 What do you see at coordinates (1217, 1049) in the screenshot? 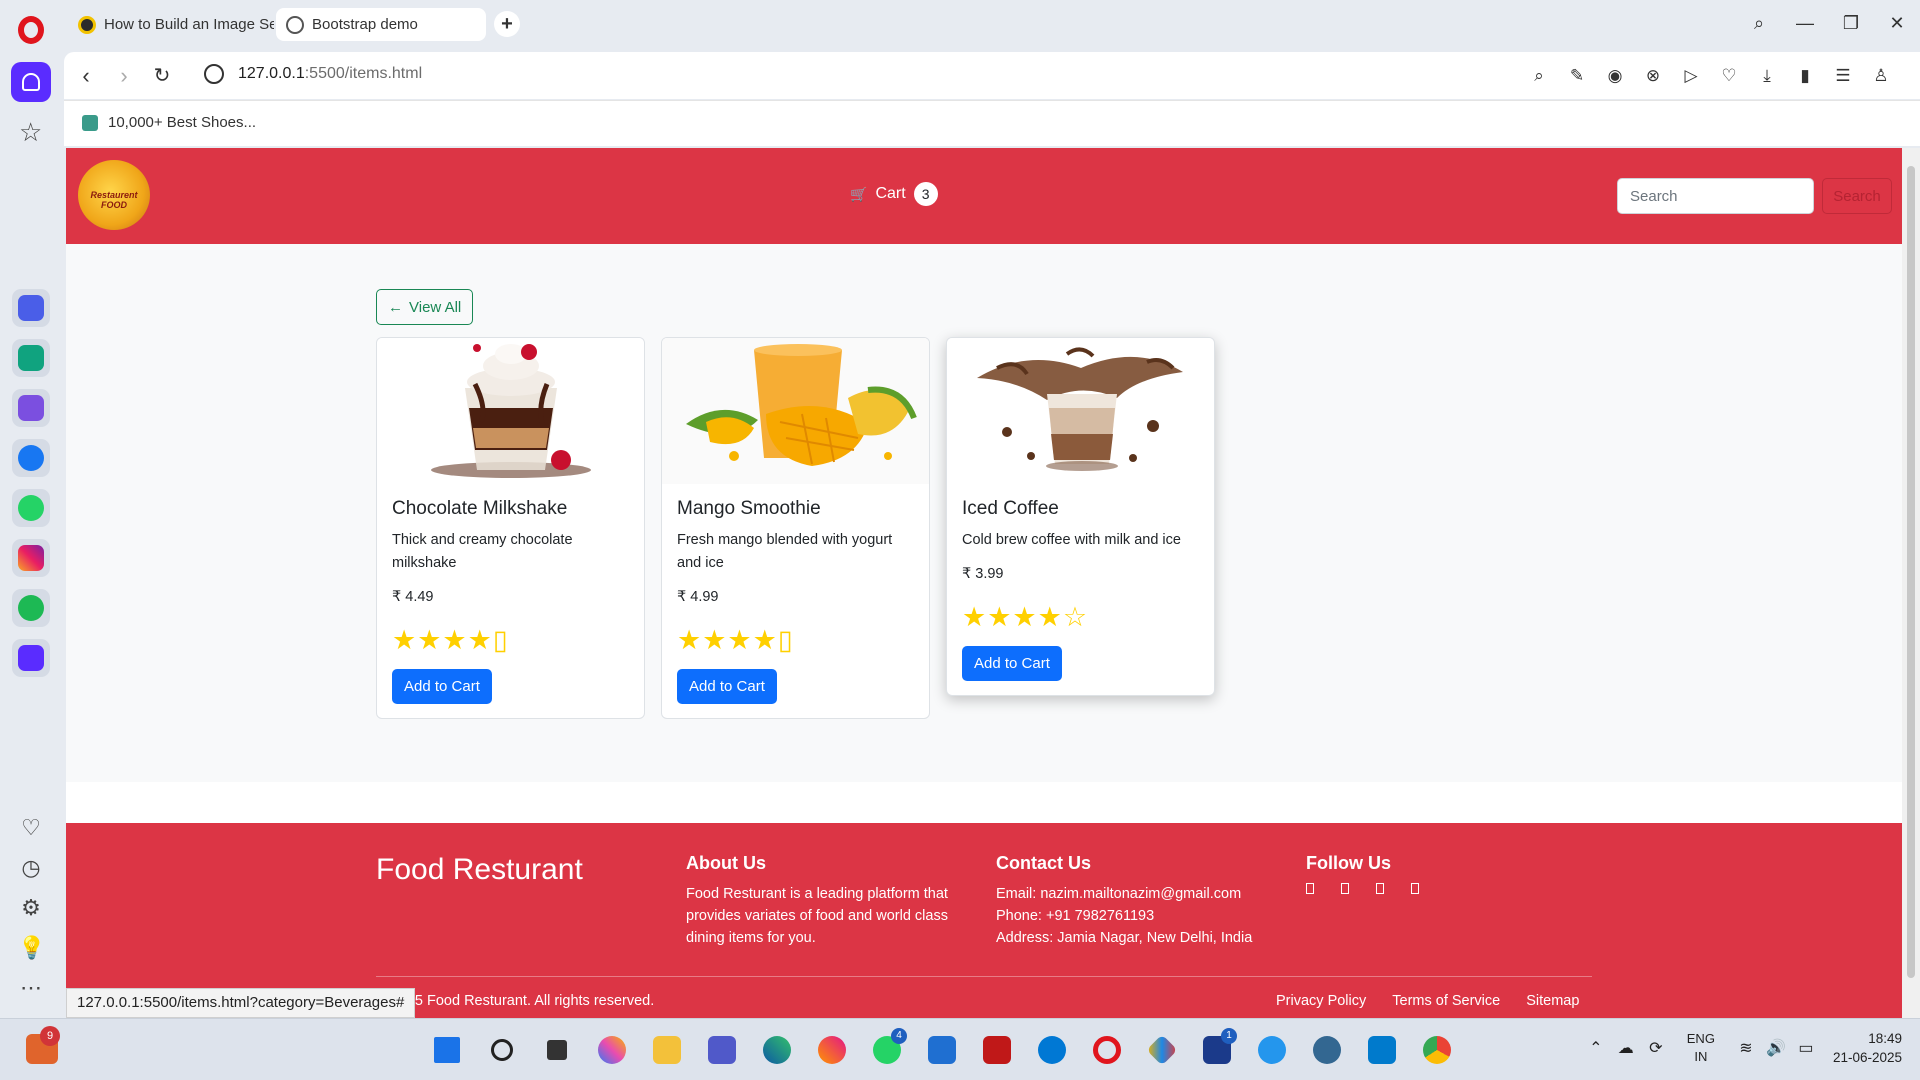
I see `l-app-icon: 1` at bounding box center [1217, 1049].